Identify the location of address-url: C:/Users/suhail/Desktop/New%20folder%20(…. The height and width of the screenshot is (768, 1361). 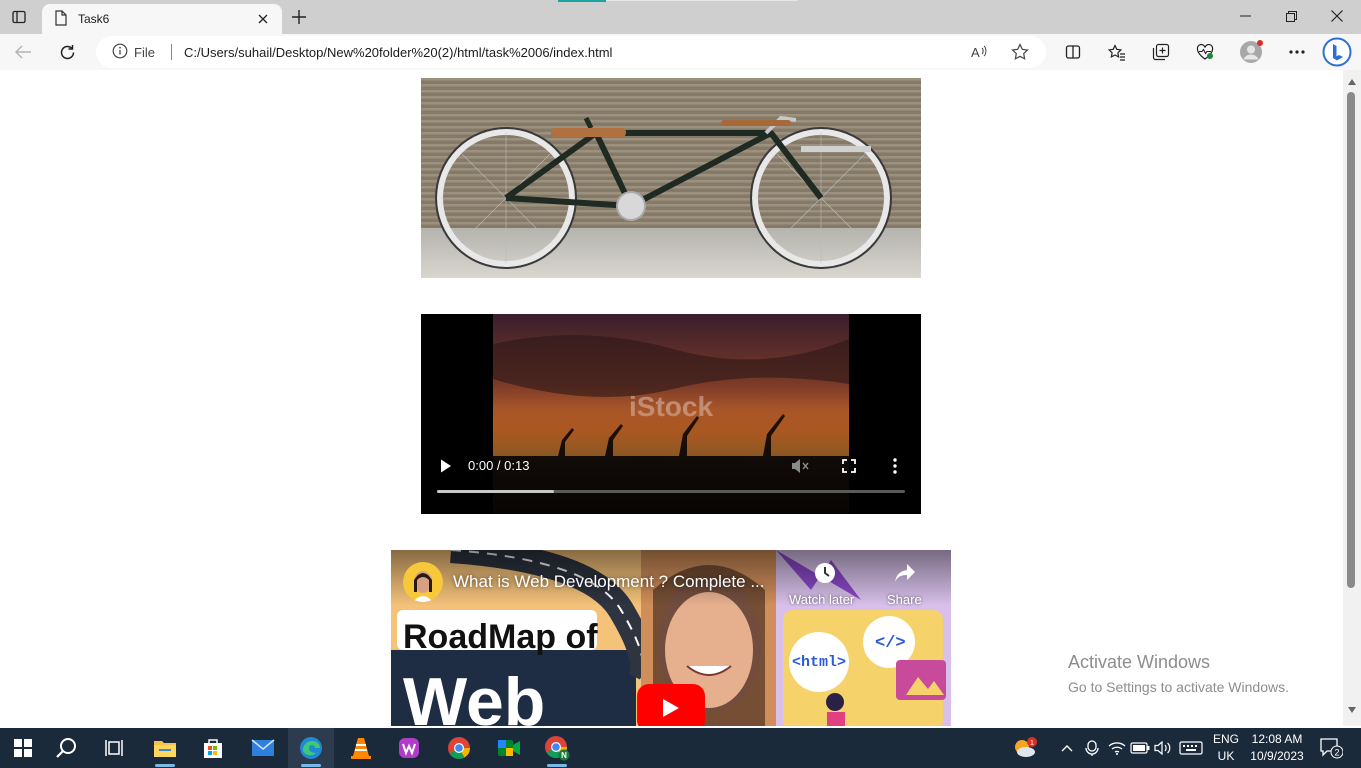
(398, 52).